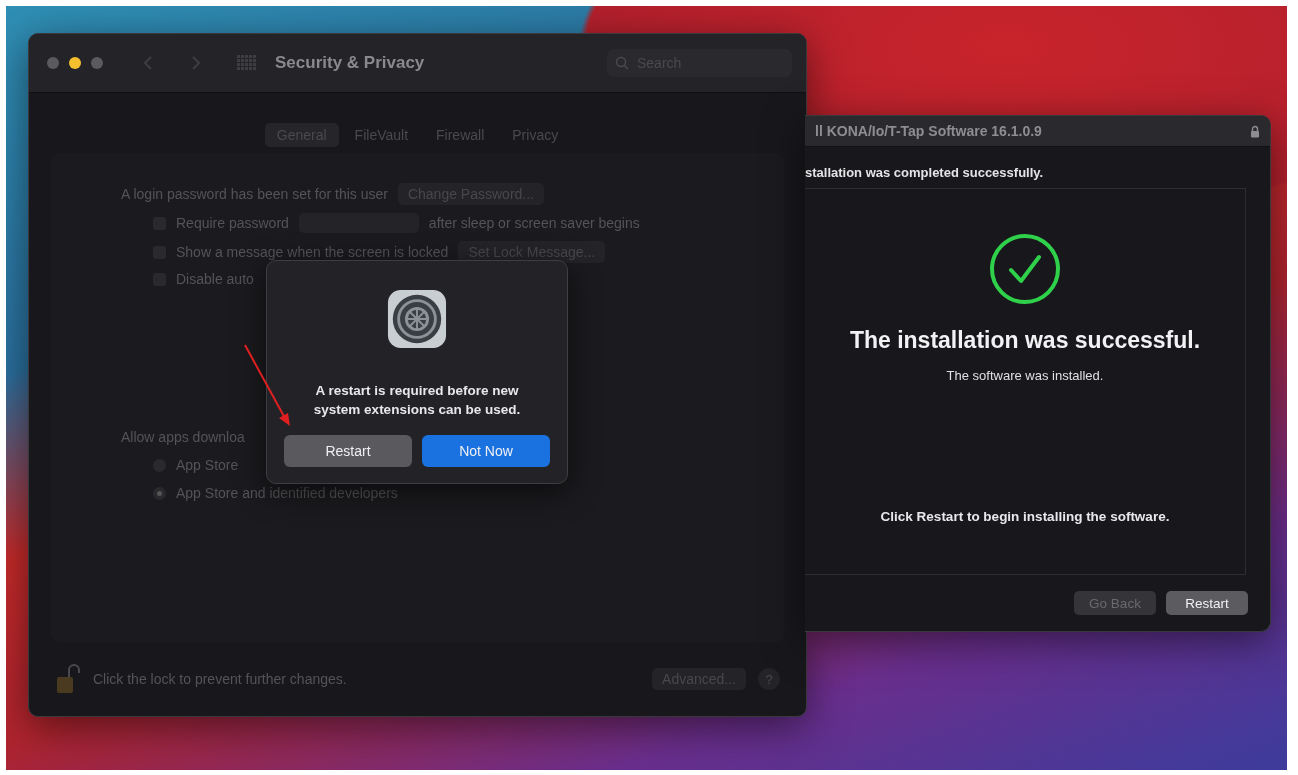 The height and width of the screenshot is (775, 1298). I want to click on grid-icon, so click(247, 63).